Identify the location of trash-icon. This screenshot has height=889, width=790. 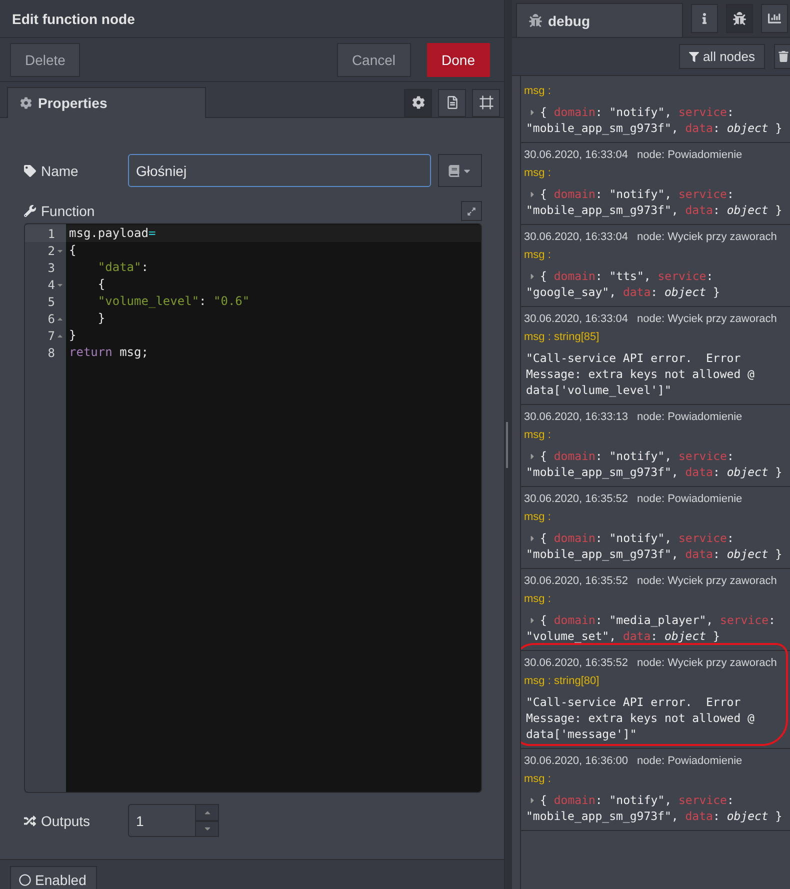
(783, 56).